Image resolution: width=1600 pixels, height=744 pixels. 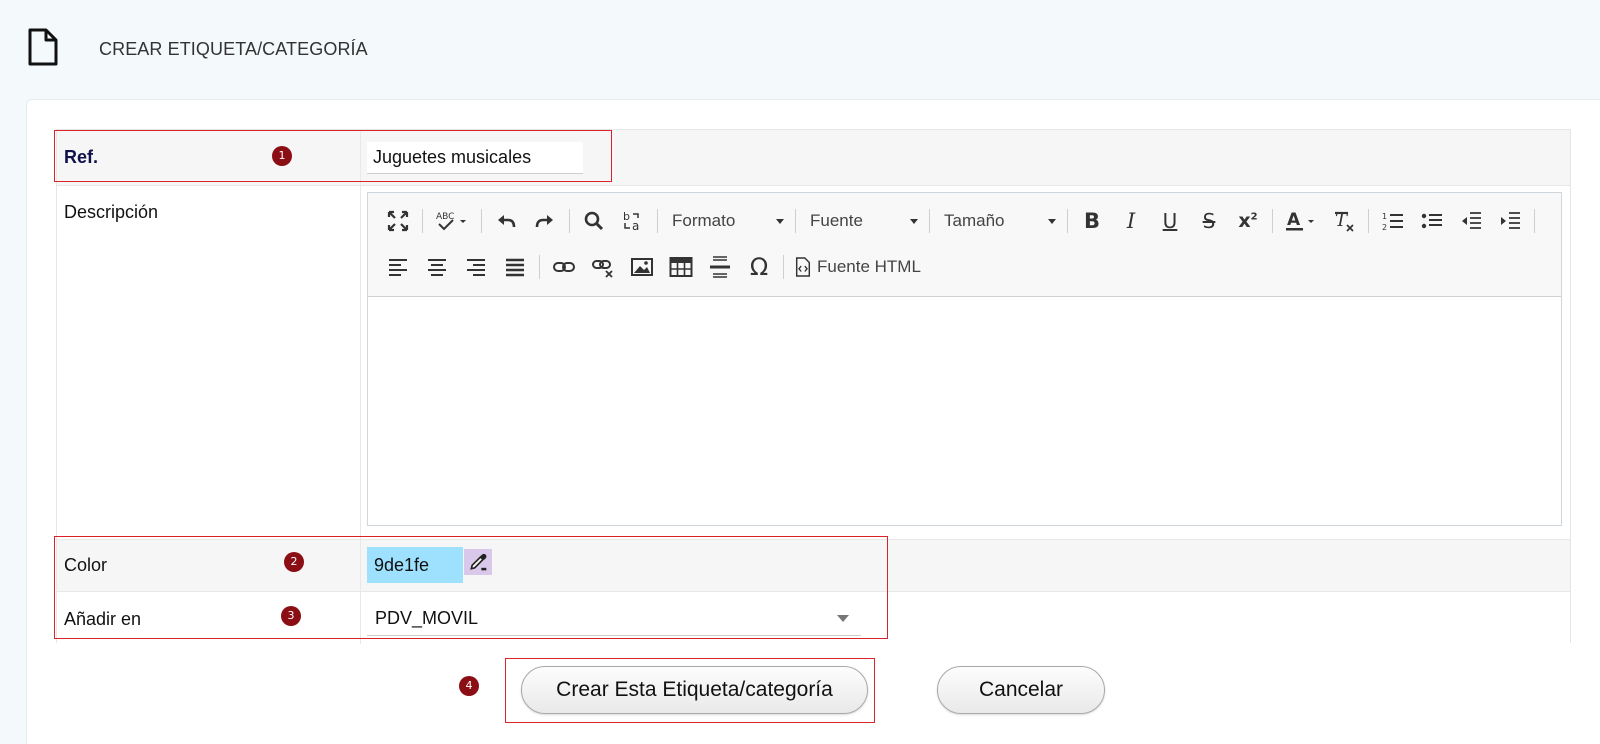 I want to click on underline-icon: U, so click(x=1170, y=221).